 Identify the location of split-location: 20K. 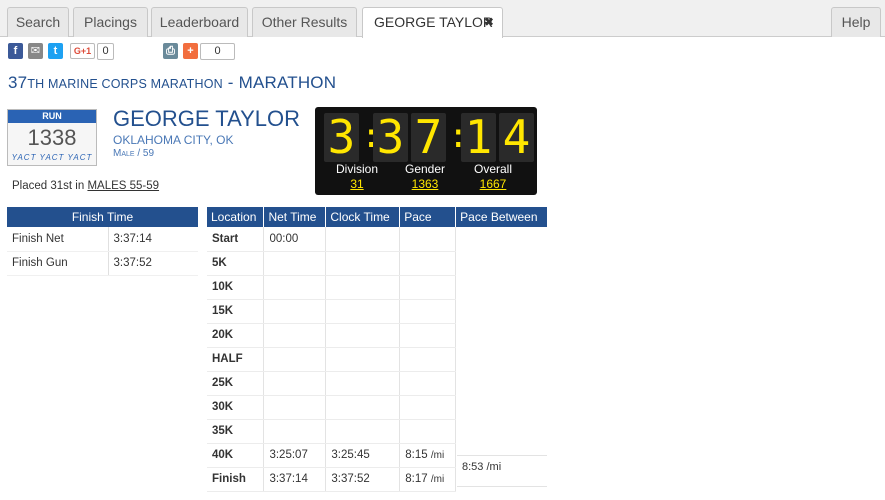
(236, 335).